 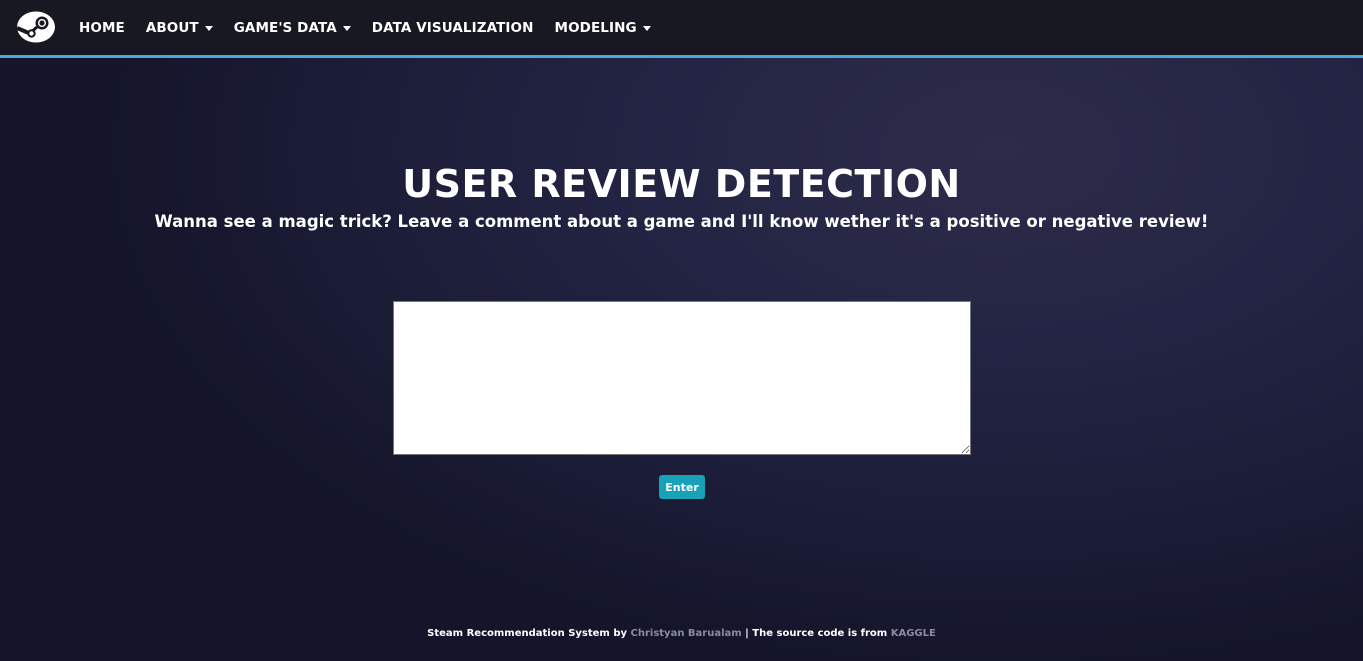 I want to click on nav-home: HOME, so click(x=102, y=28).